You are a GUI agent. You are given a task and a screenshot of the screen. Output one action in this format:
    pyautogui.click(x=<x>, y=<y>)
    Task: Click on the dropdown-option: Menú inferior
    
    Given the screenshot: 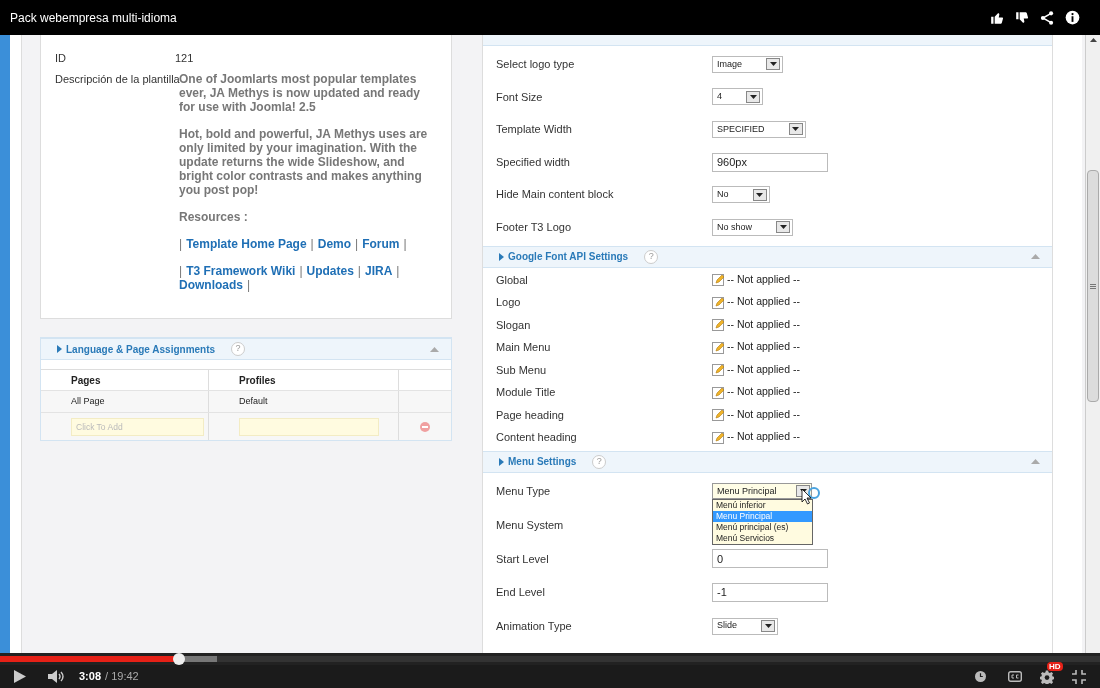 What is the action you would take?
    pyautogui.click(x=762, y=506)
    